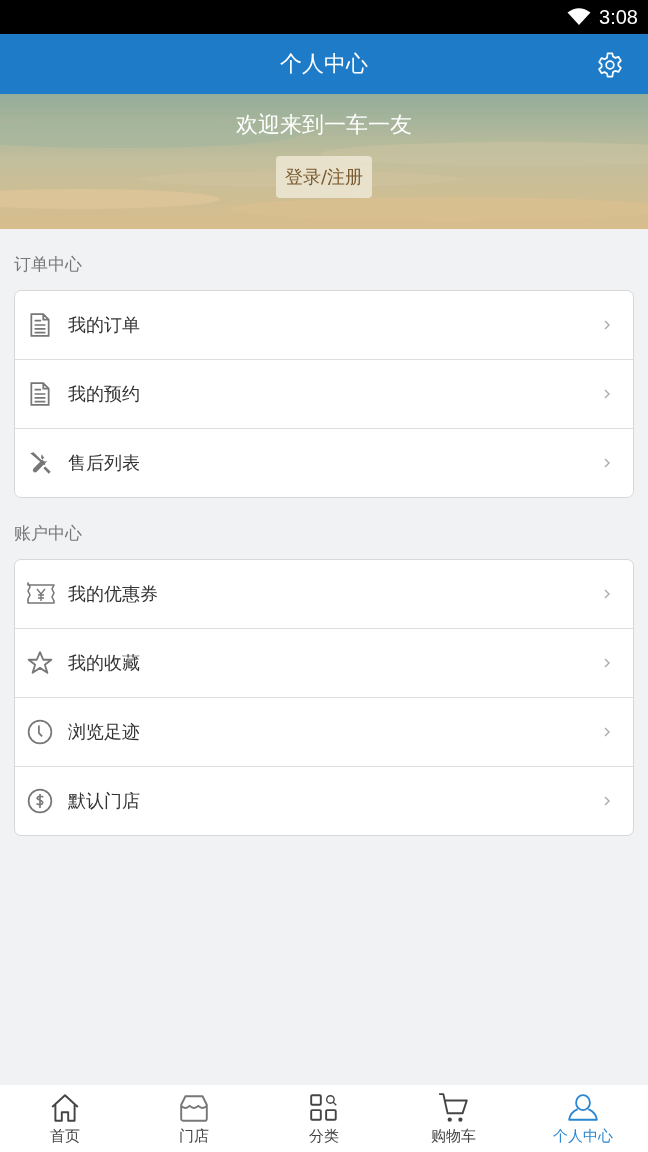 The image size is (648, 1152). Describe the element at coordinates (48, 264) in the screenshot. I see `section-title: 订单中心` at that location.